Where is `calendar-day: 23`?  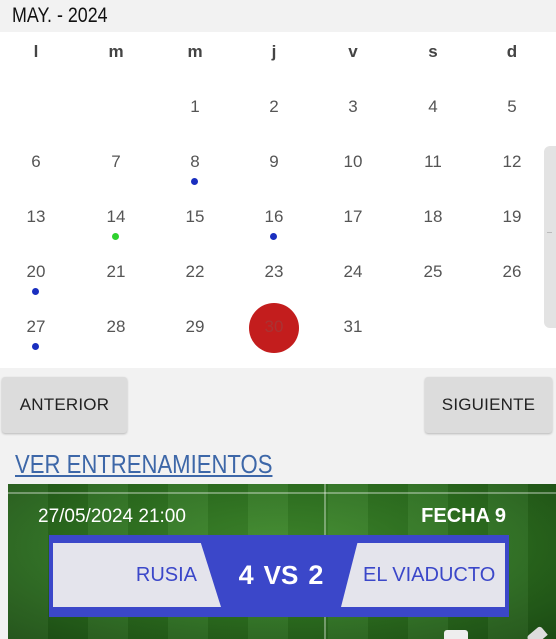 calendar-day: 23 is located at coordinates (274, 272).